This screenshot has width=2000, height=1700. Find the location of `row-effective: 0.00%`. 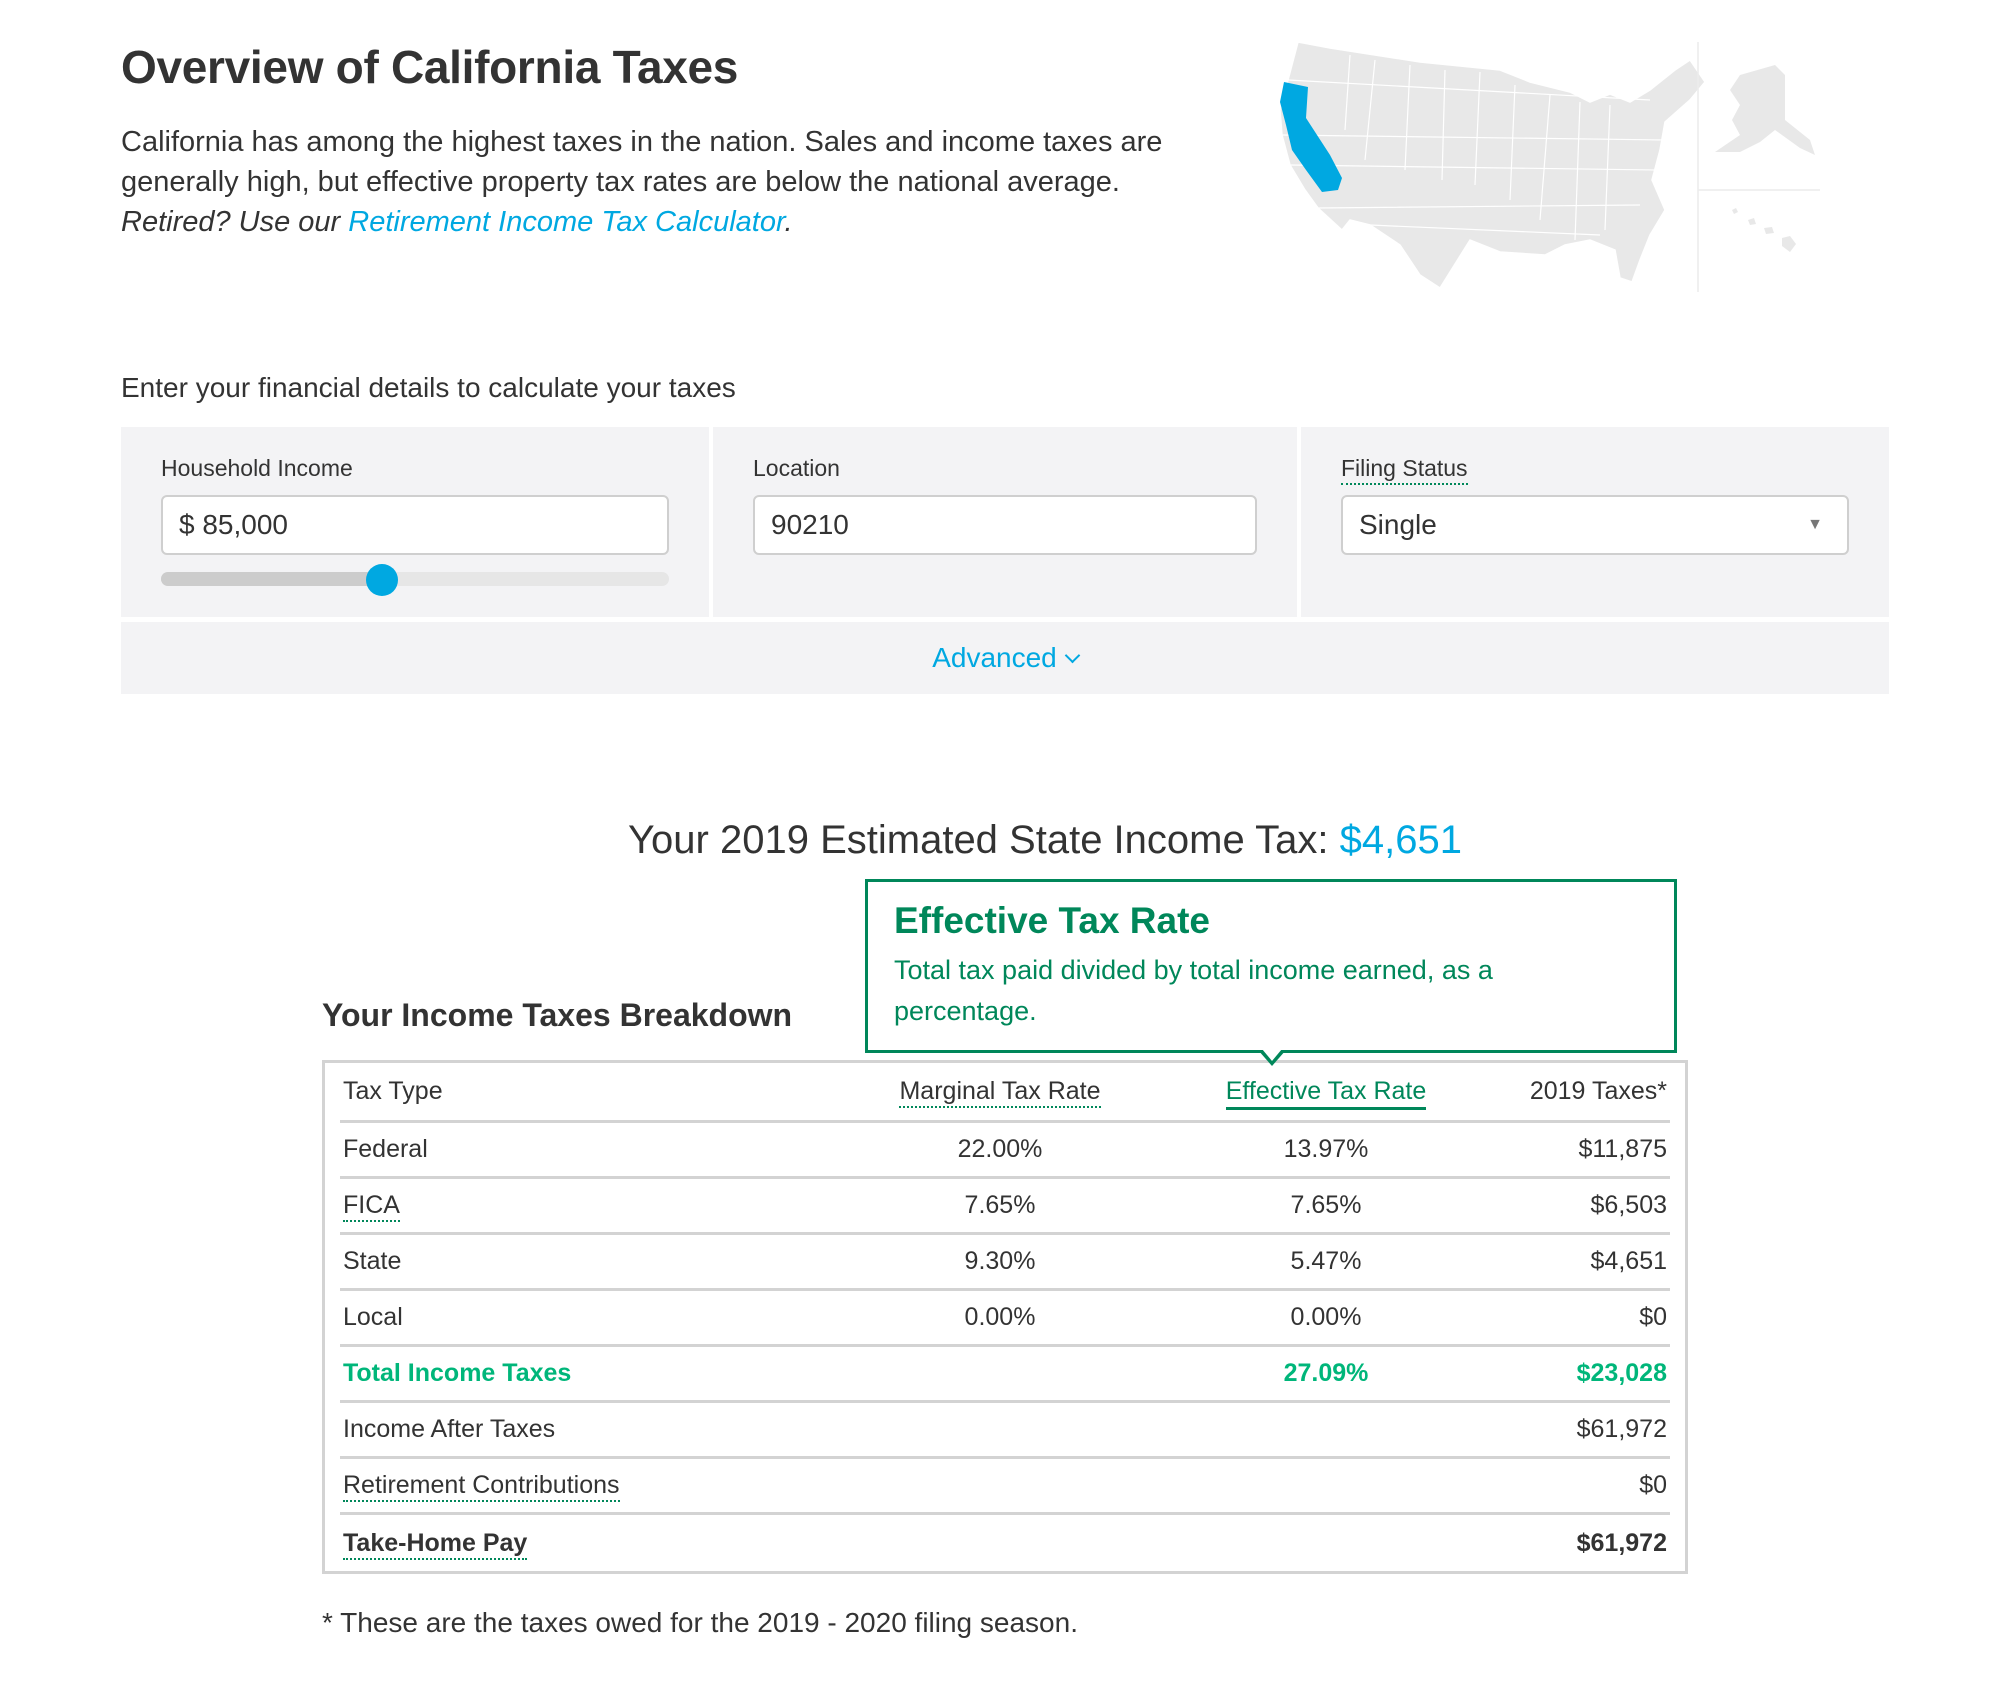

row-effective: 0.00% is located at coordinates (1326, 1317).